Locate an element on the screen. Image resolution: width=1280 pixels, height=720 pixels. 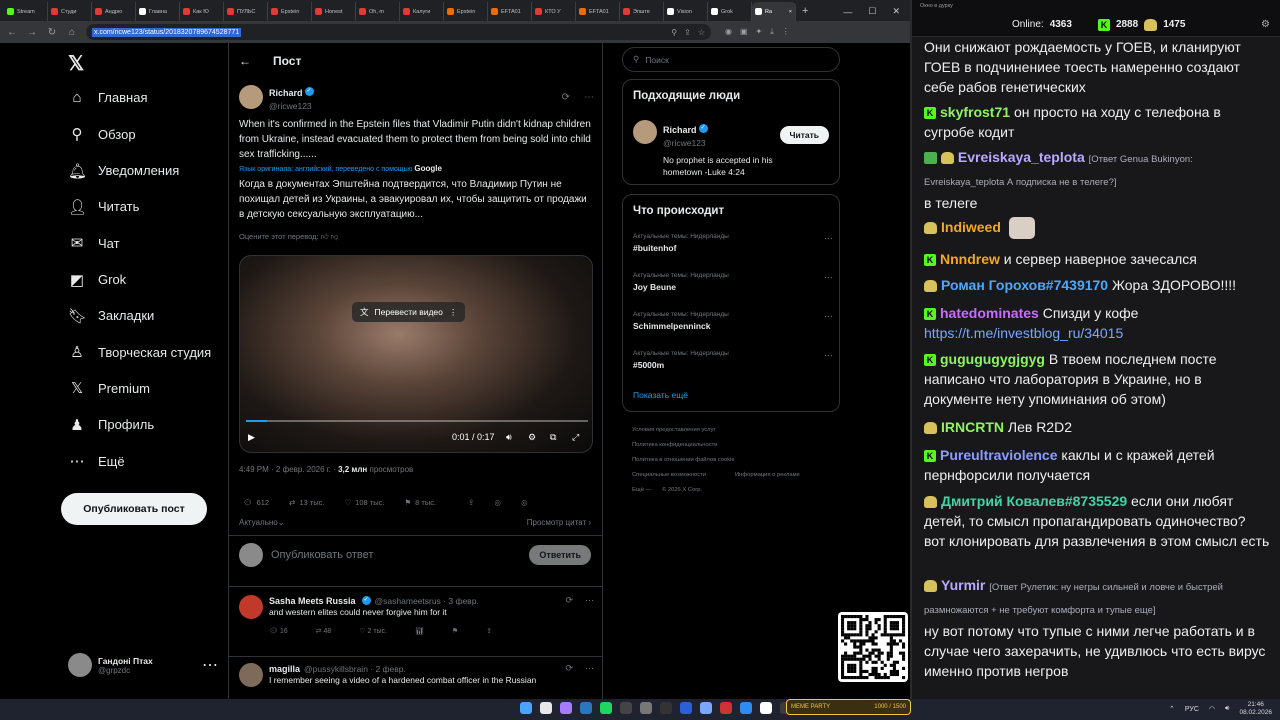
follow-button: Читать is located at coordinates (804, 135).